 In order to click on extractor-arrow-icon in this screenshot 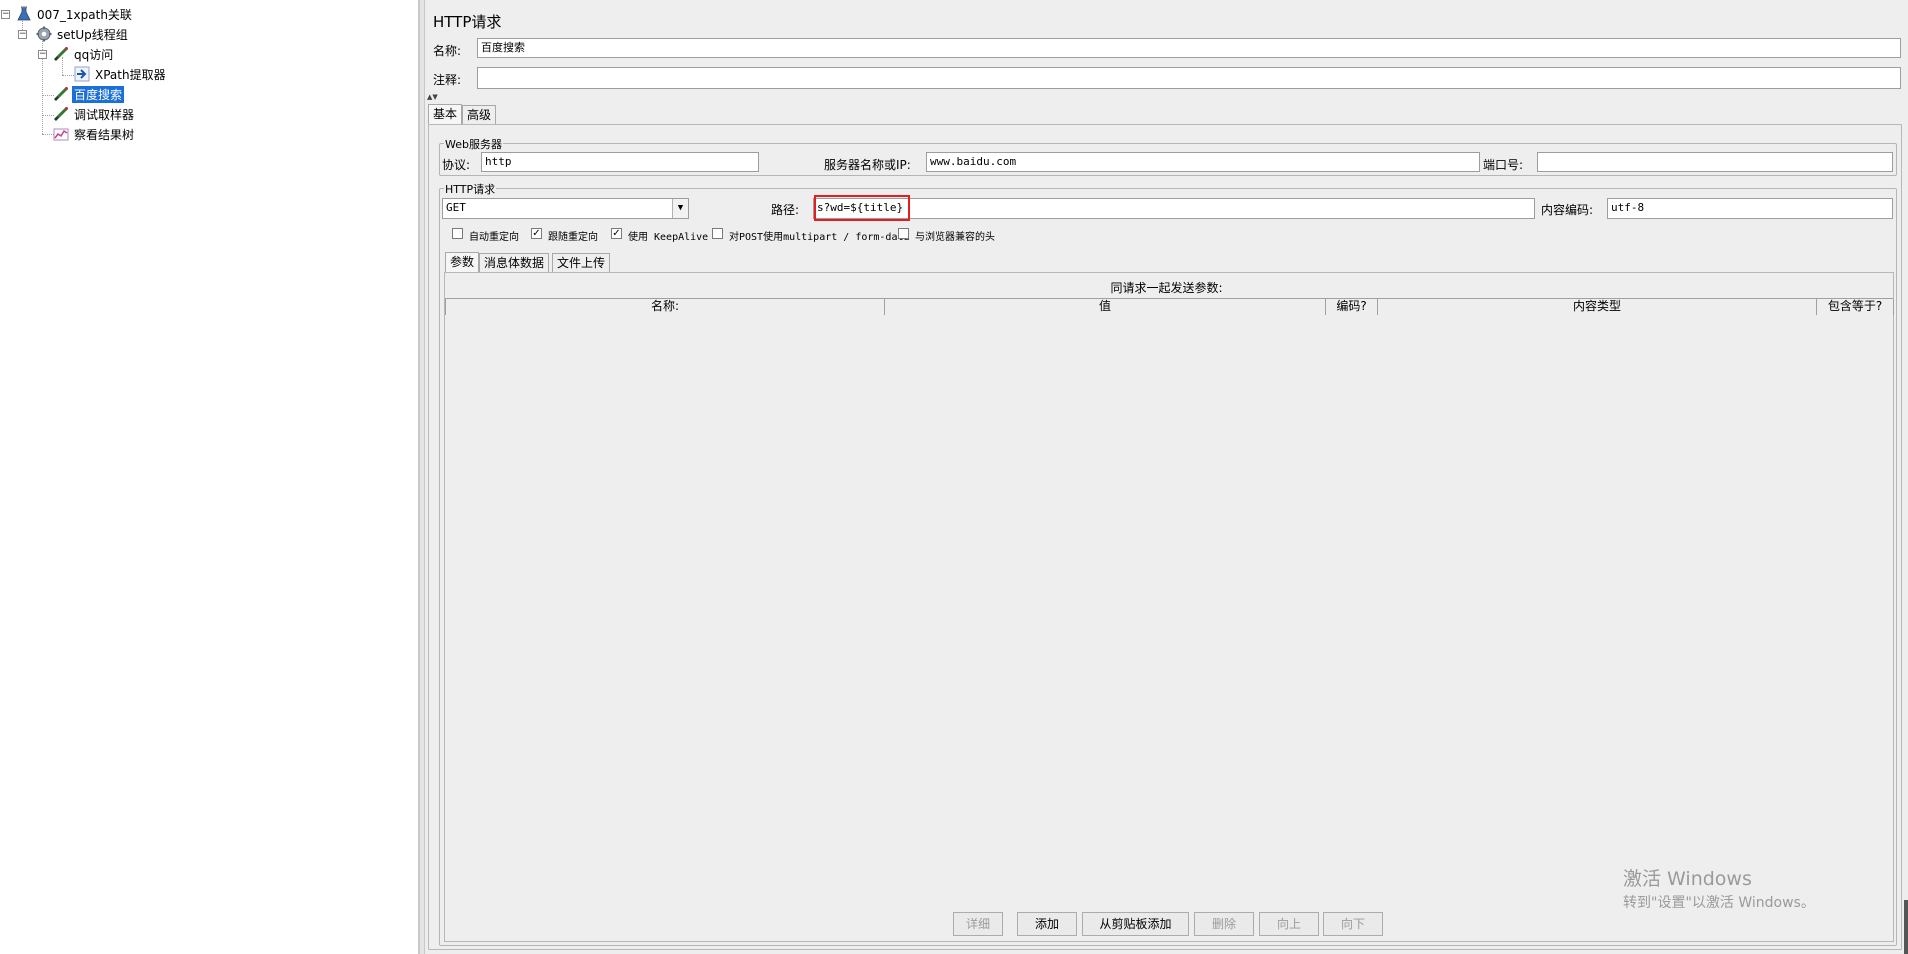, I will do `click(82, 74)`.